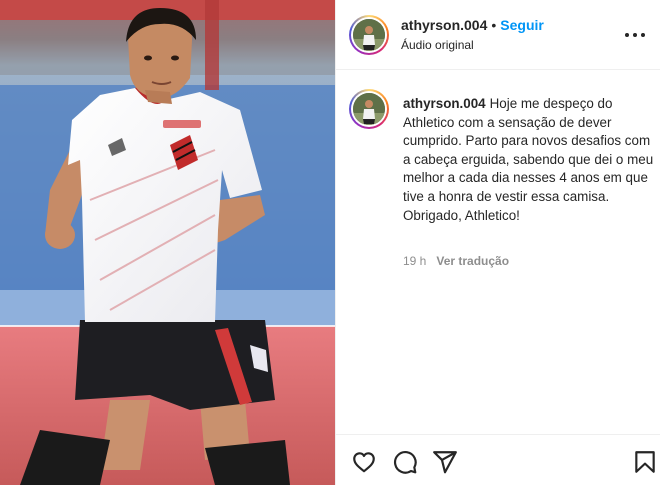 The width and height of the screenshot is (660, 485). Describe the element at coordinates (472, 261) in the screenshot. I see `see-translation-button: Ver tradução` at that location.